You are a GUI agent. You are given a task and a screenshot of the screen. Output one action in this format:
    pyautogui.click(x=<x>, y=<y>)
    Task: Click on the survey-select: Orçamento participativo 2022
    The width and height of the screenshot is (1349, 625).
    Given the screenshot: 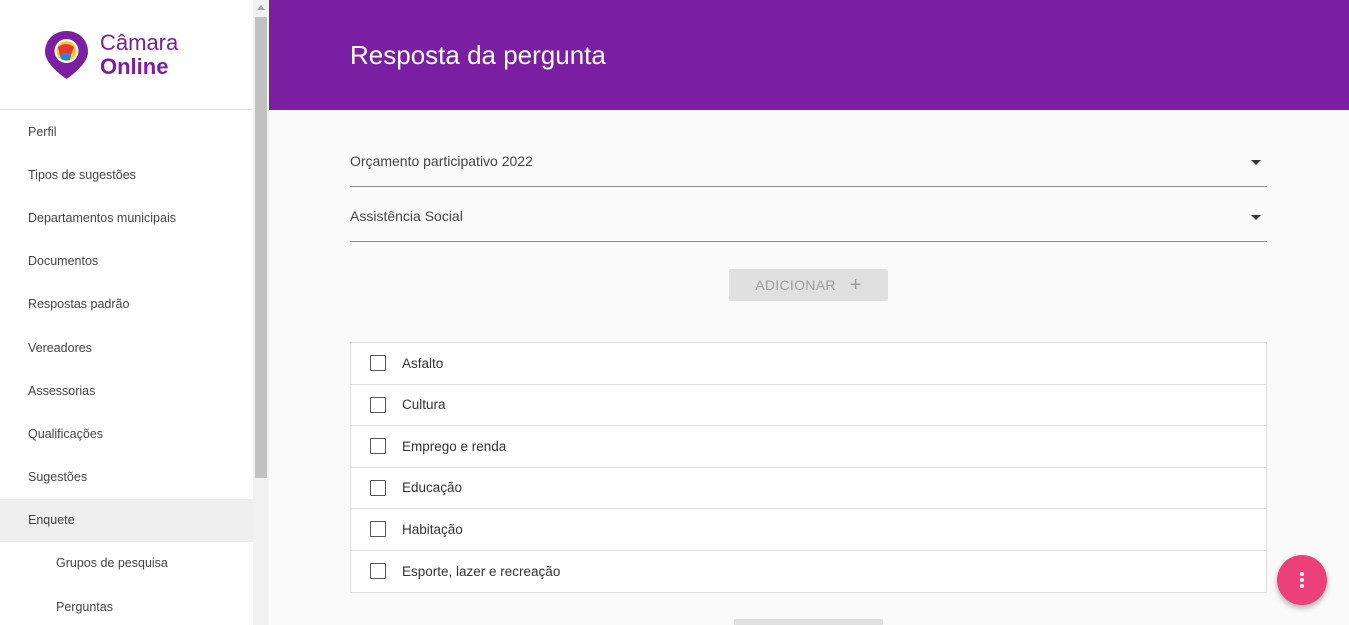 What is the action you would take?
    pyautogui.click(x=808, y=164)
    